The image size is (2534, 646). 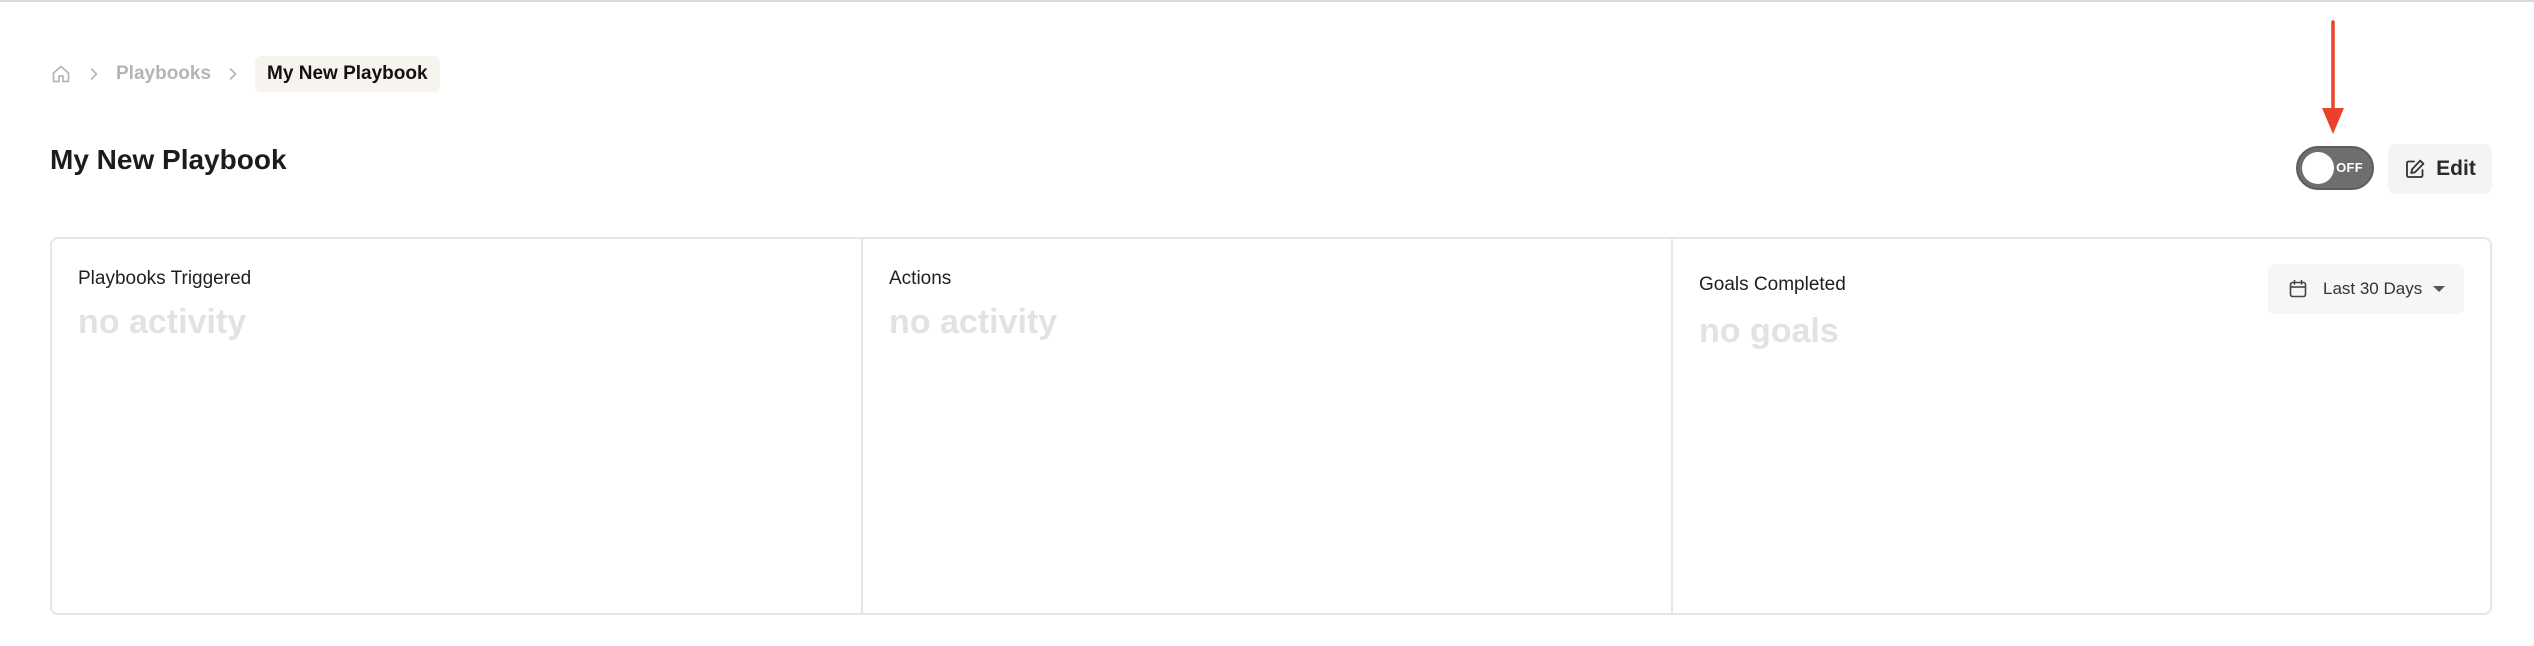 What do you see at coordinates (168, 159) in the screenshot?
I see `page-title: My New Playbook` at bounding box center [168, 159].